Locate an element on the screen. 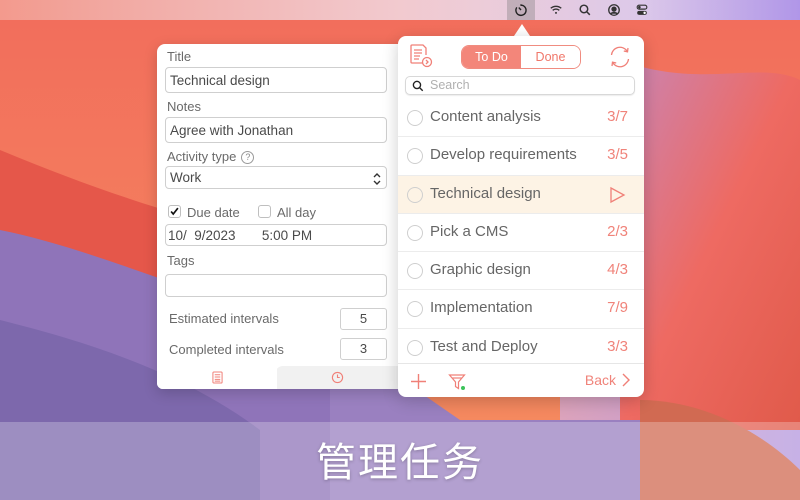 The image size is (800, 500). task-name: Technical design is located at coordinates (485, 193).